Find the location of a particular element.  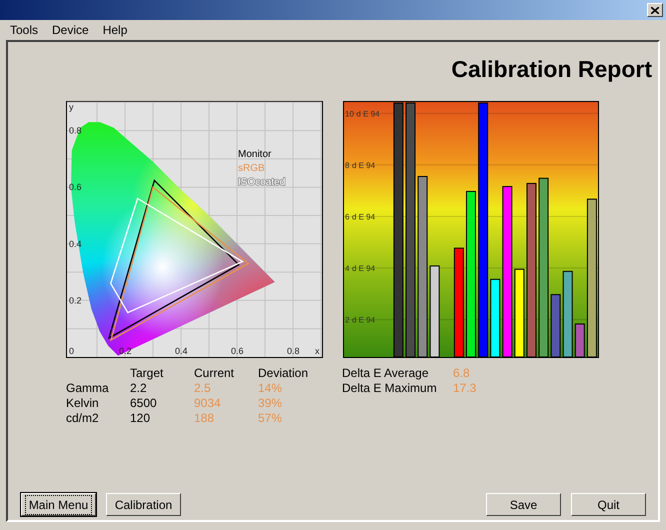

tick-label: 0.4 is located at coordinates (181, 351).